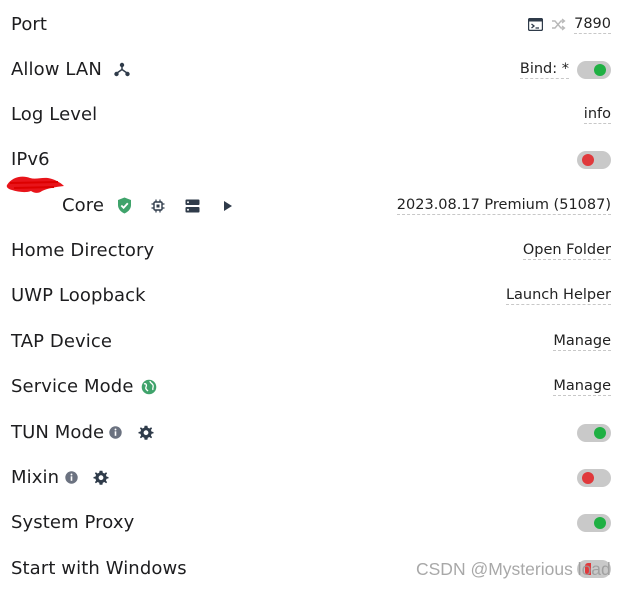 The width and height of the screenshot is (639, 591). I want to click on tun-mode-label-wrap: TUN Mode, so click(82, 432).